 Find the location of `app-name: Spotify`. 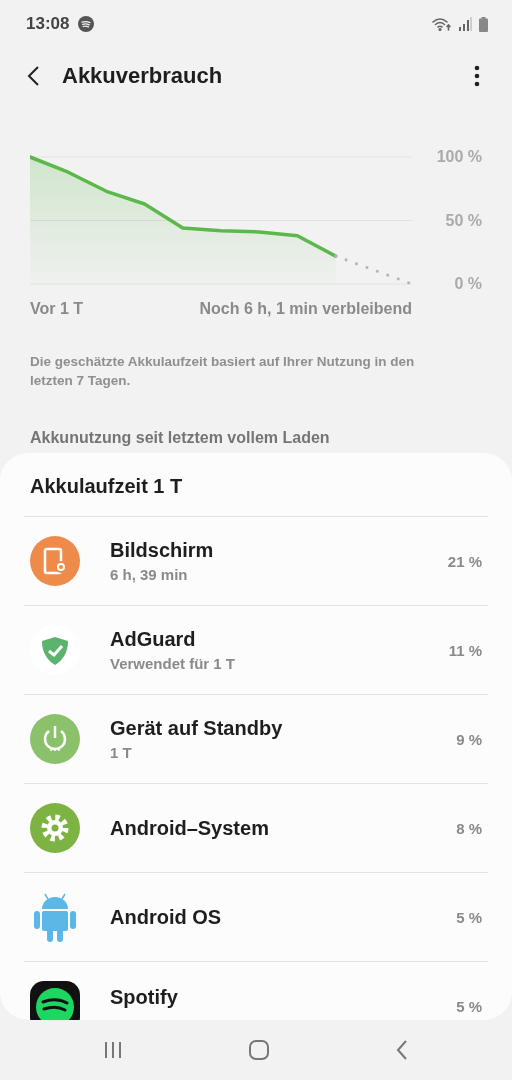

app-name: Spotify is located at coordinates (144, 997).